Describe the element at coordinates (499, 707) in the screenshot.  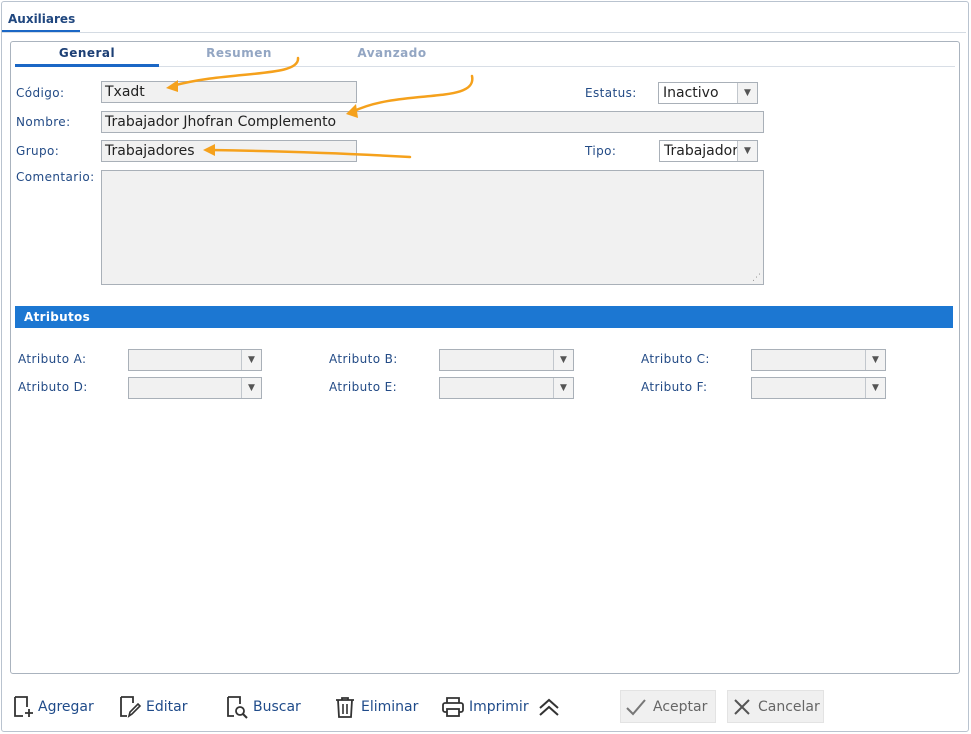
I see `imprimir-label: Imprimir` at that location.